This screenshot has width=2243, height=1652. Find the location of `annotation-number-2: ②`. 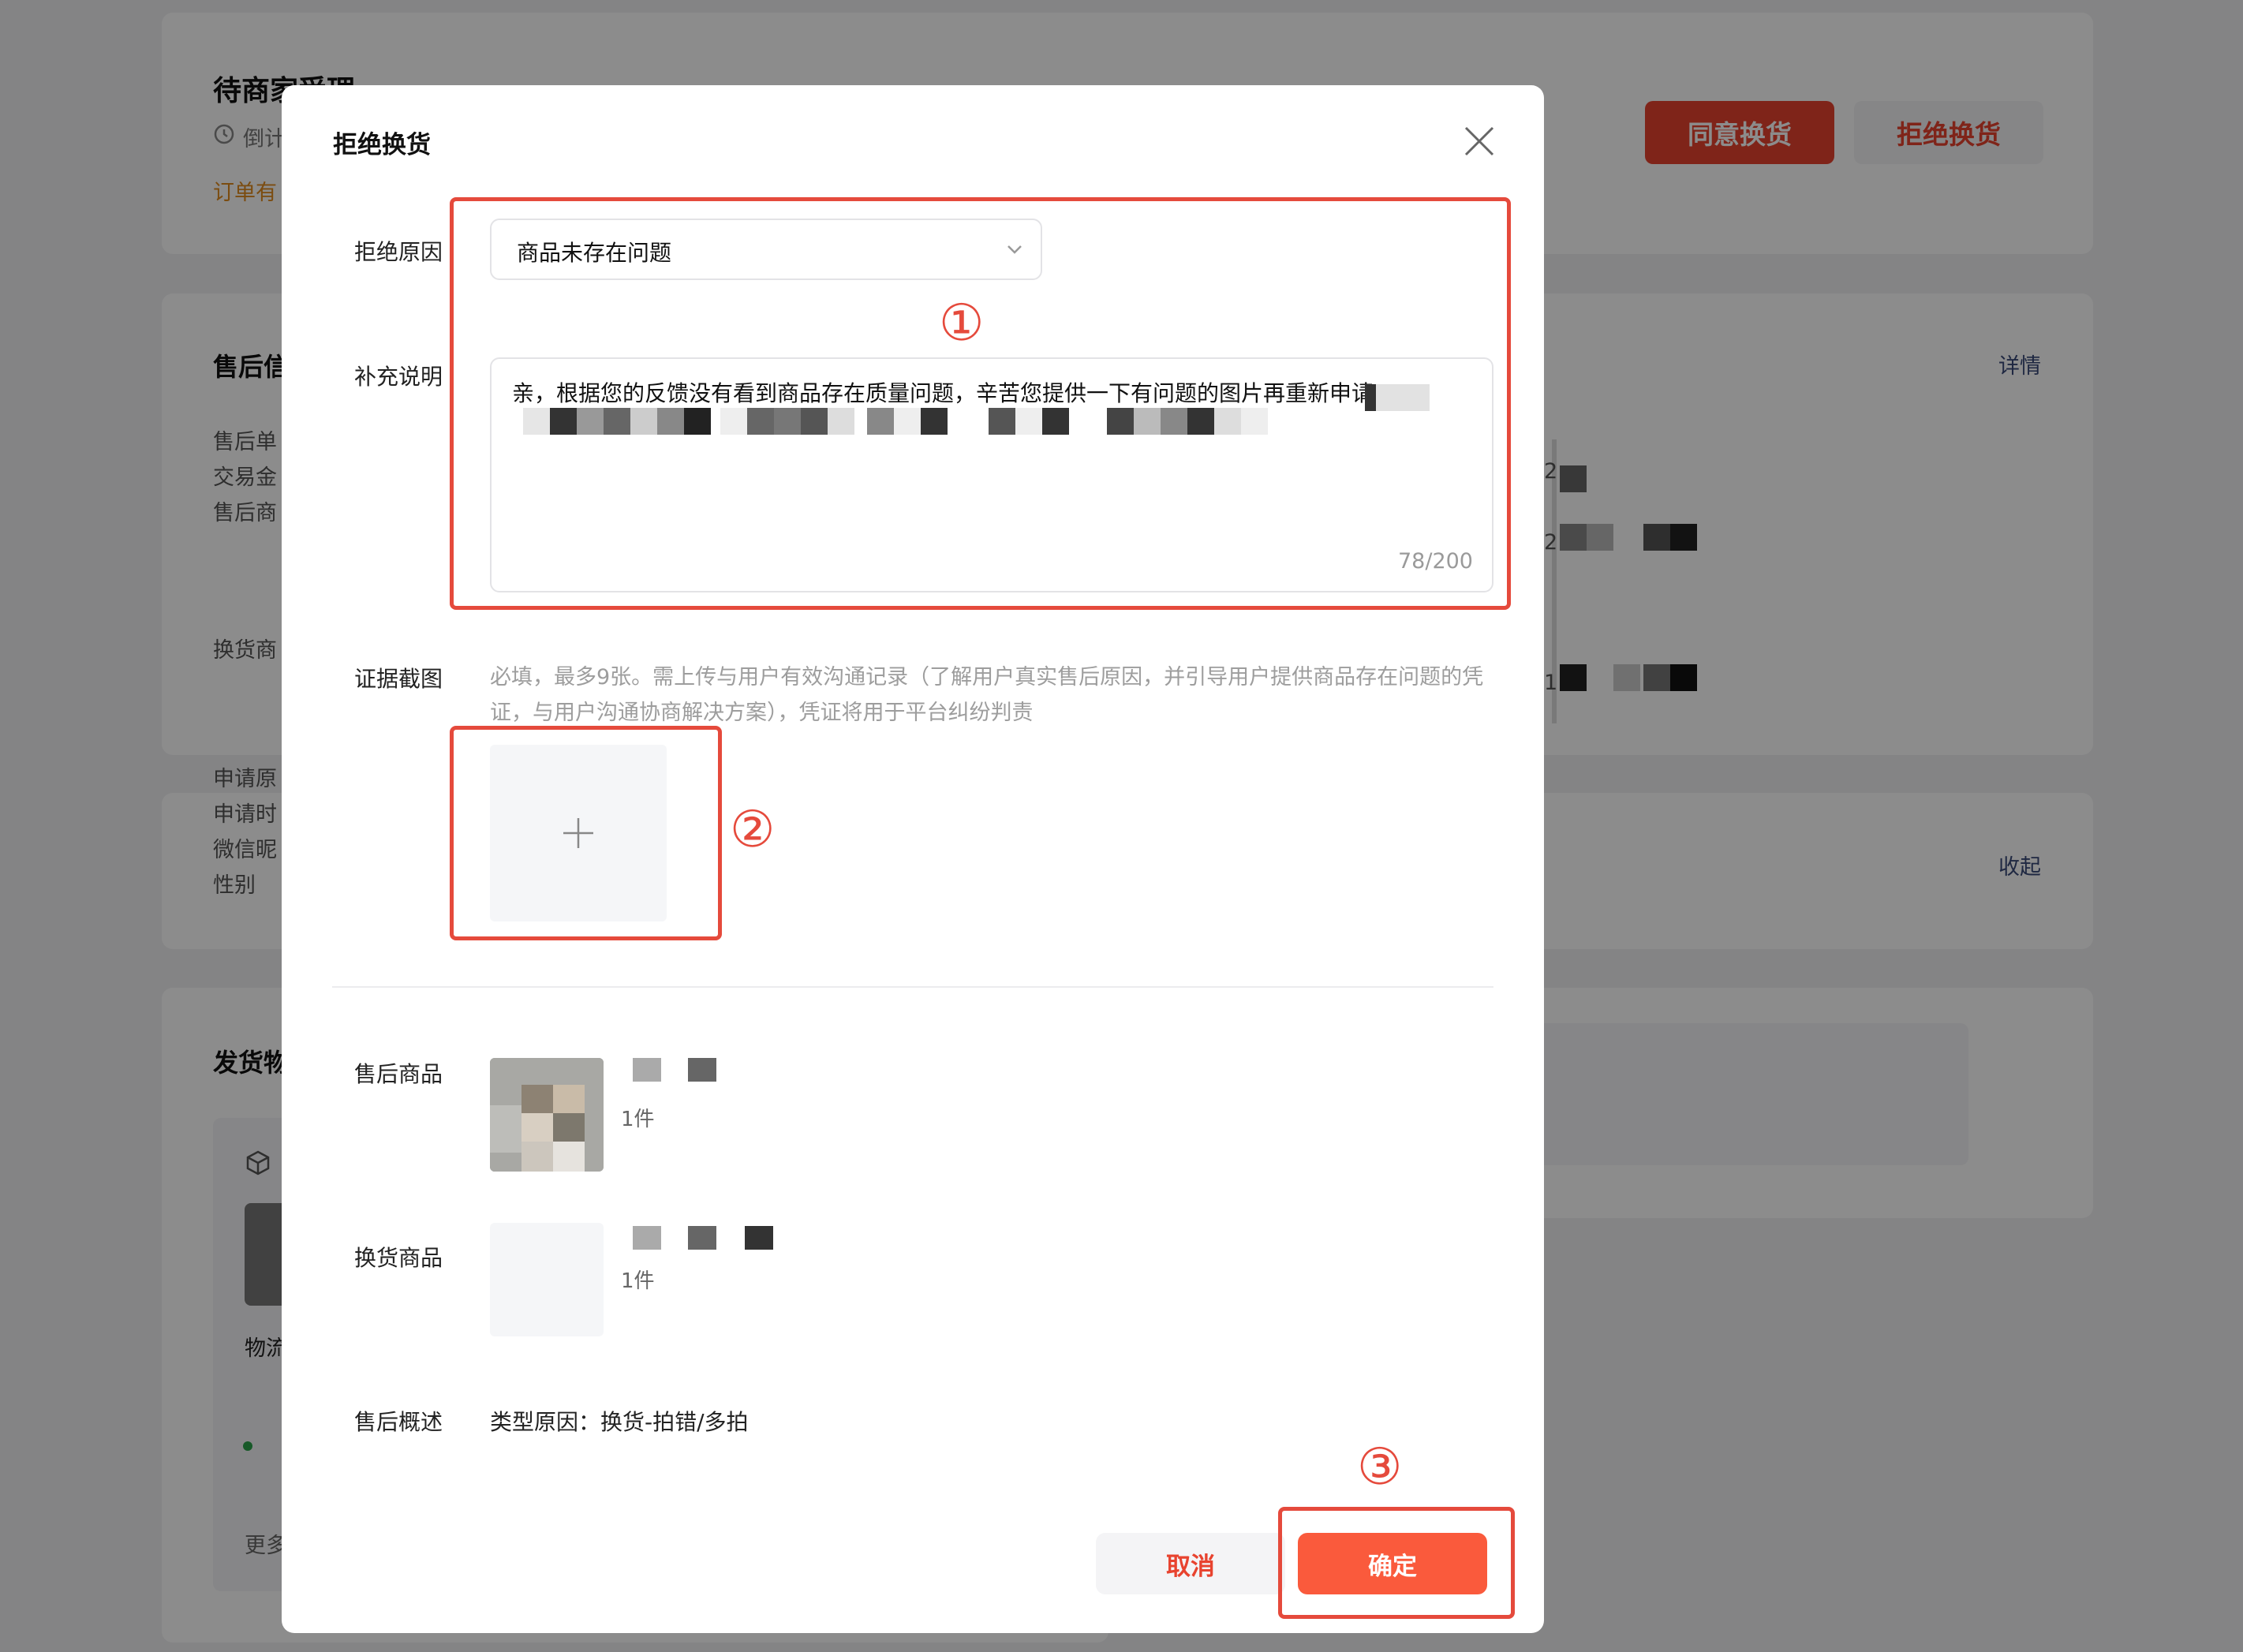

annotation-number-2: ② is located at coordinates (753, 830).